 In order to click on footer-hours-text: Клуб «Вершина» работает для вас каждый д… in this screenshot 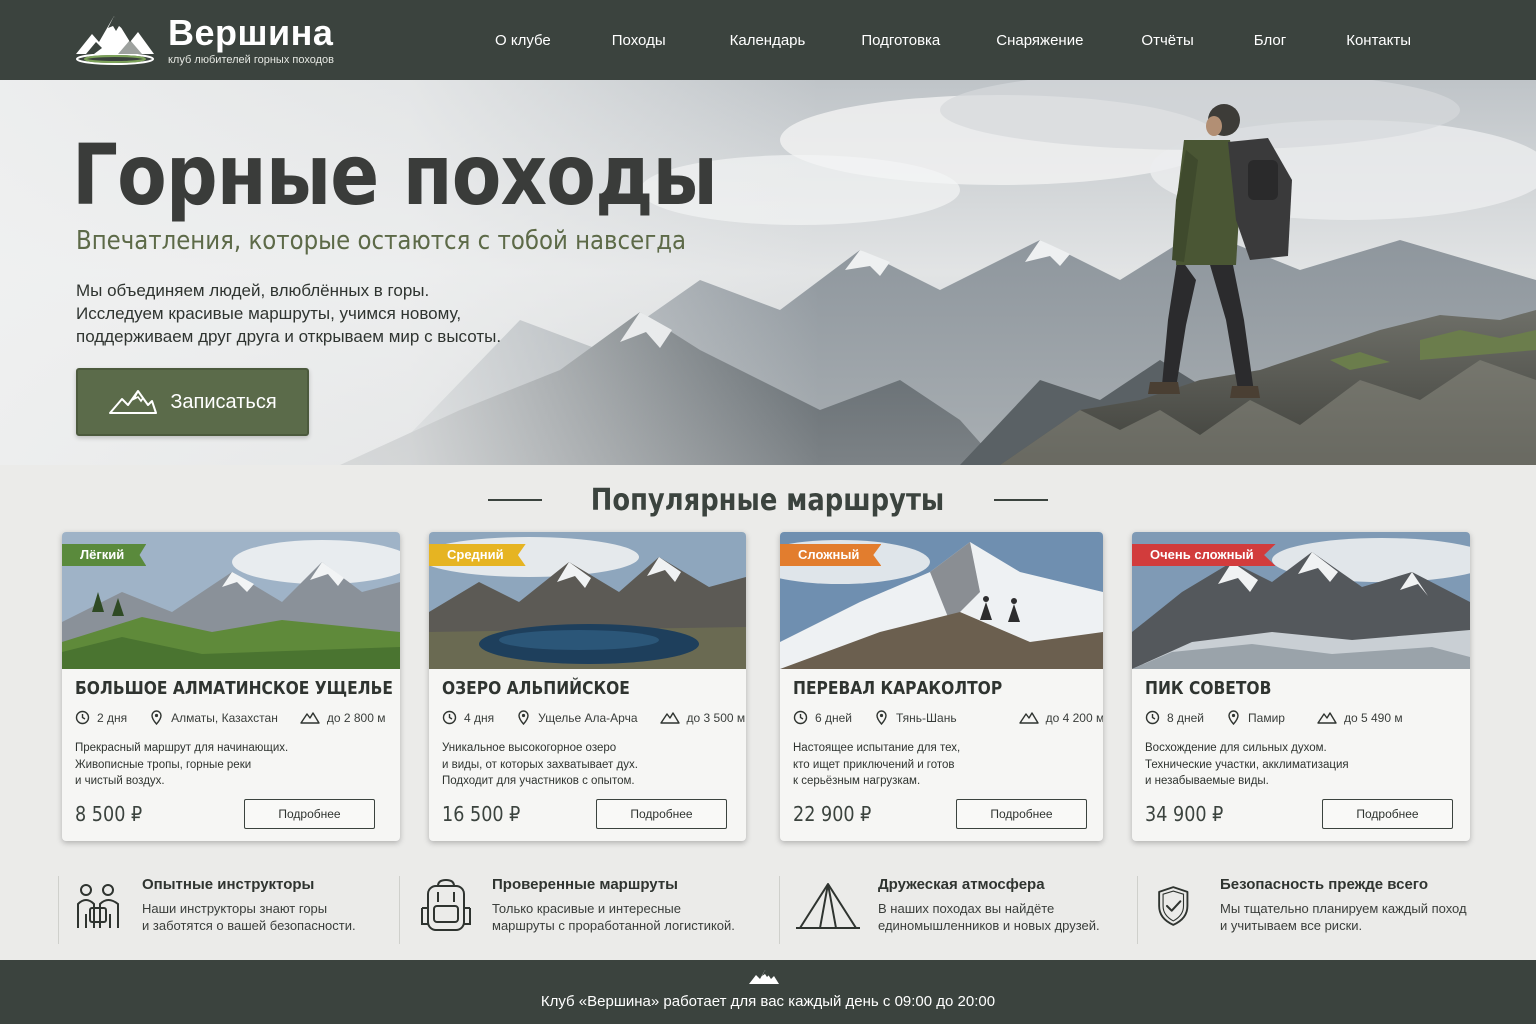, I will do `click(768, 1001)`.